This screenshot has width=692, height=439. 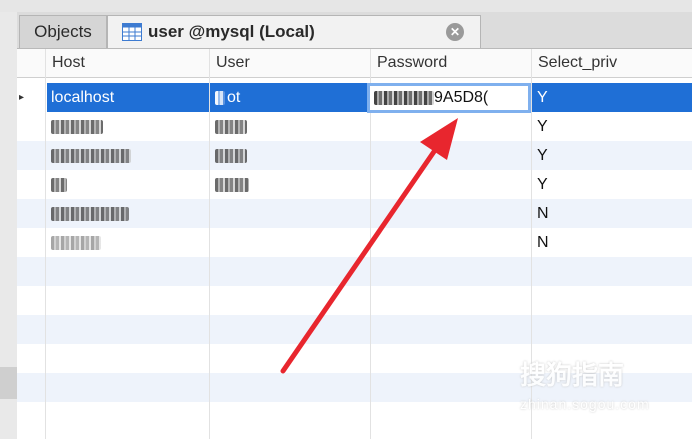 I want to click on tab-user-label: user @mysql (Local), so click(x=231, y=31).